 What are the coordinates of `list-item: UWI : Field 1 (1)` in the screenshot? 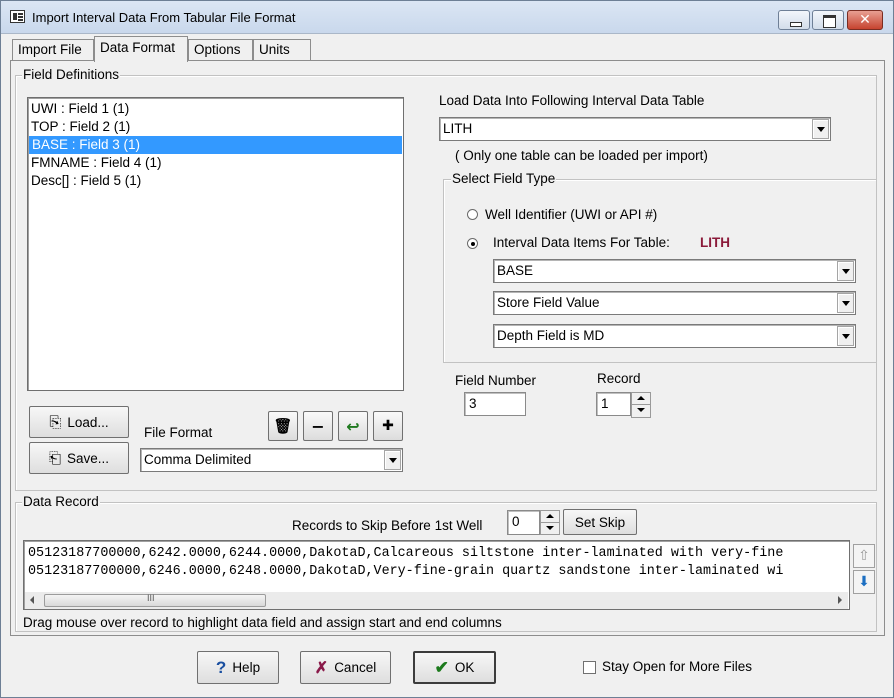 It's located at (215, 109).